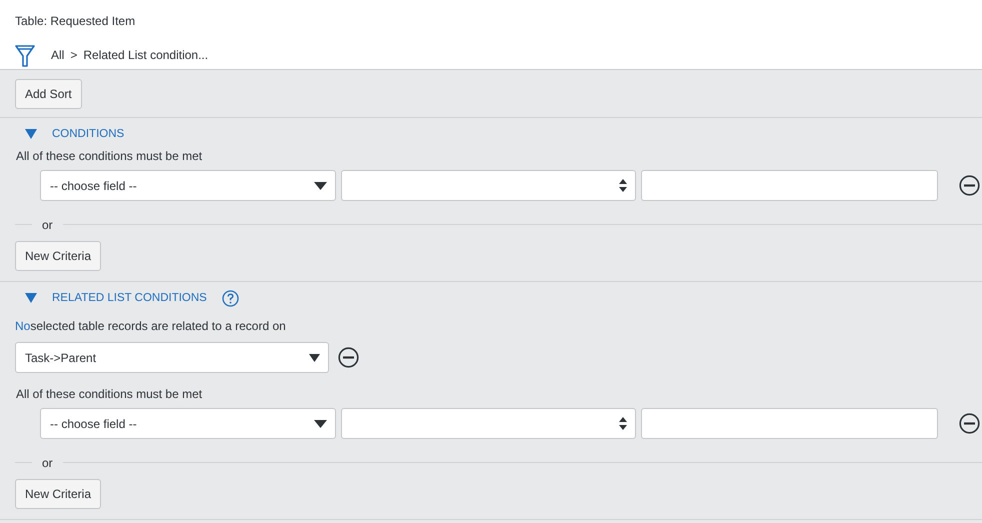 The height and width of the screenshot is (523, 982). I want to click on quantifier-link: No, so click(22, 326).